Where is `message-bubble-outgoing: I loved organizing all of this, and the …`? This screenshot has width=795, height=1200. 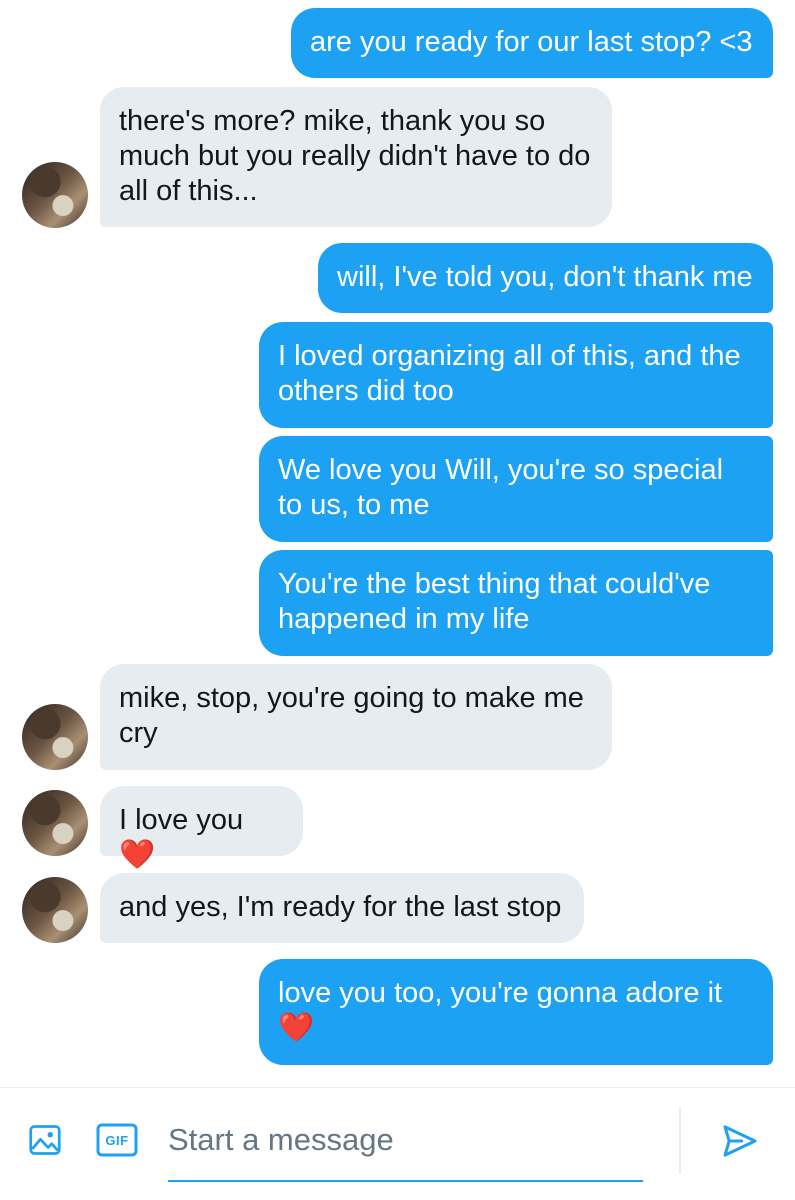
message-bubble-outgoing: I loved organizing all of this, and the … is located at coordinates (516, 375).